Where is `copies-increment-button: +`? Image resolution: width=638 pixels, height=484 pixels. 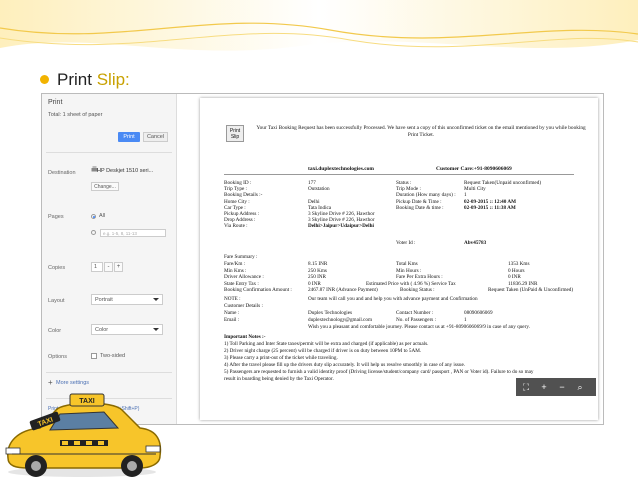 copies-increment-button: + is located at coordinates (118, 267).